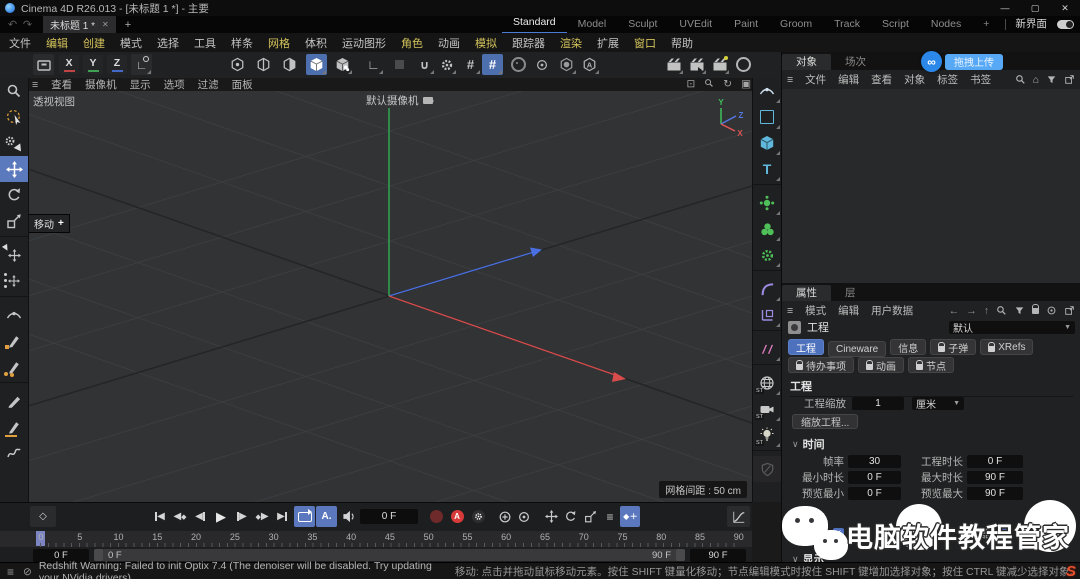 This screenshot has width=1080, height=579. What do you see at coordinates (718, 555) in the screenshot?
I see `range-end-field: 90 F` at bounding box center [718, 555].